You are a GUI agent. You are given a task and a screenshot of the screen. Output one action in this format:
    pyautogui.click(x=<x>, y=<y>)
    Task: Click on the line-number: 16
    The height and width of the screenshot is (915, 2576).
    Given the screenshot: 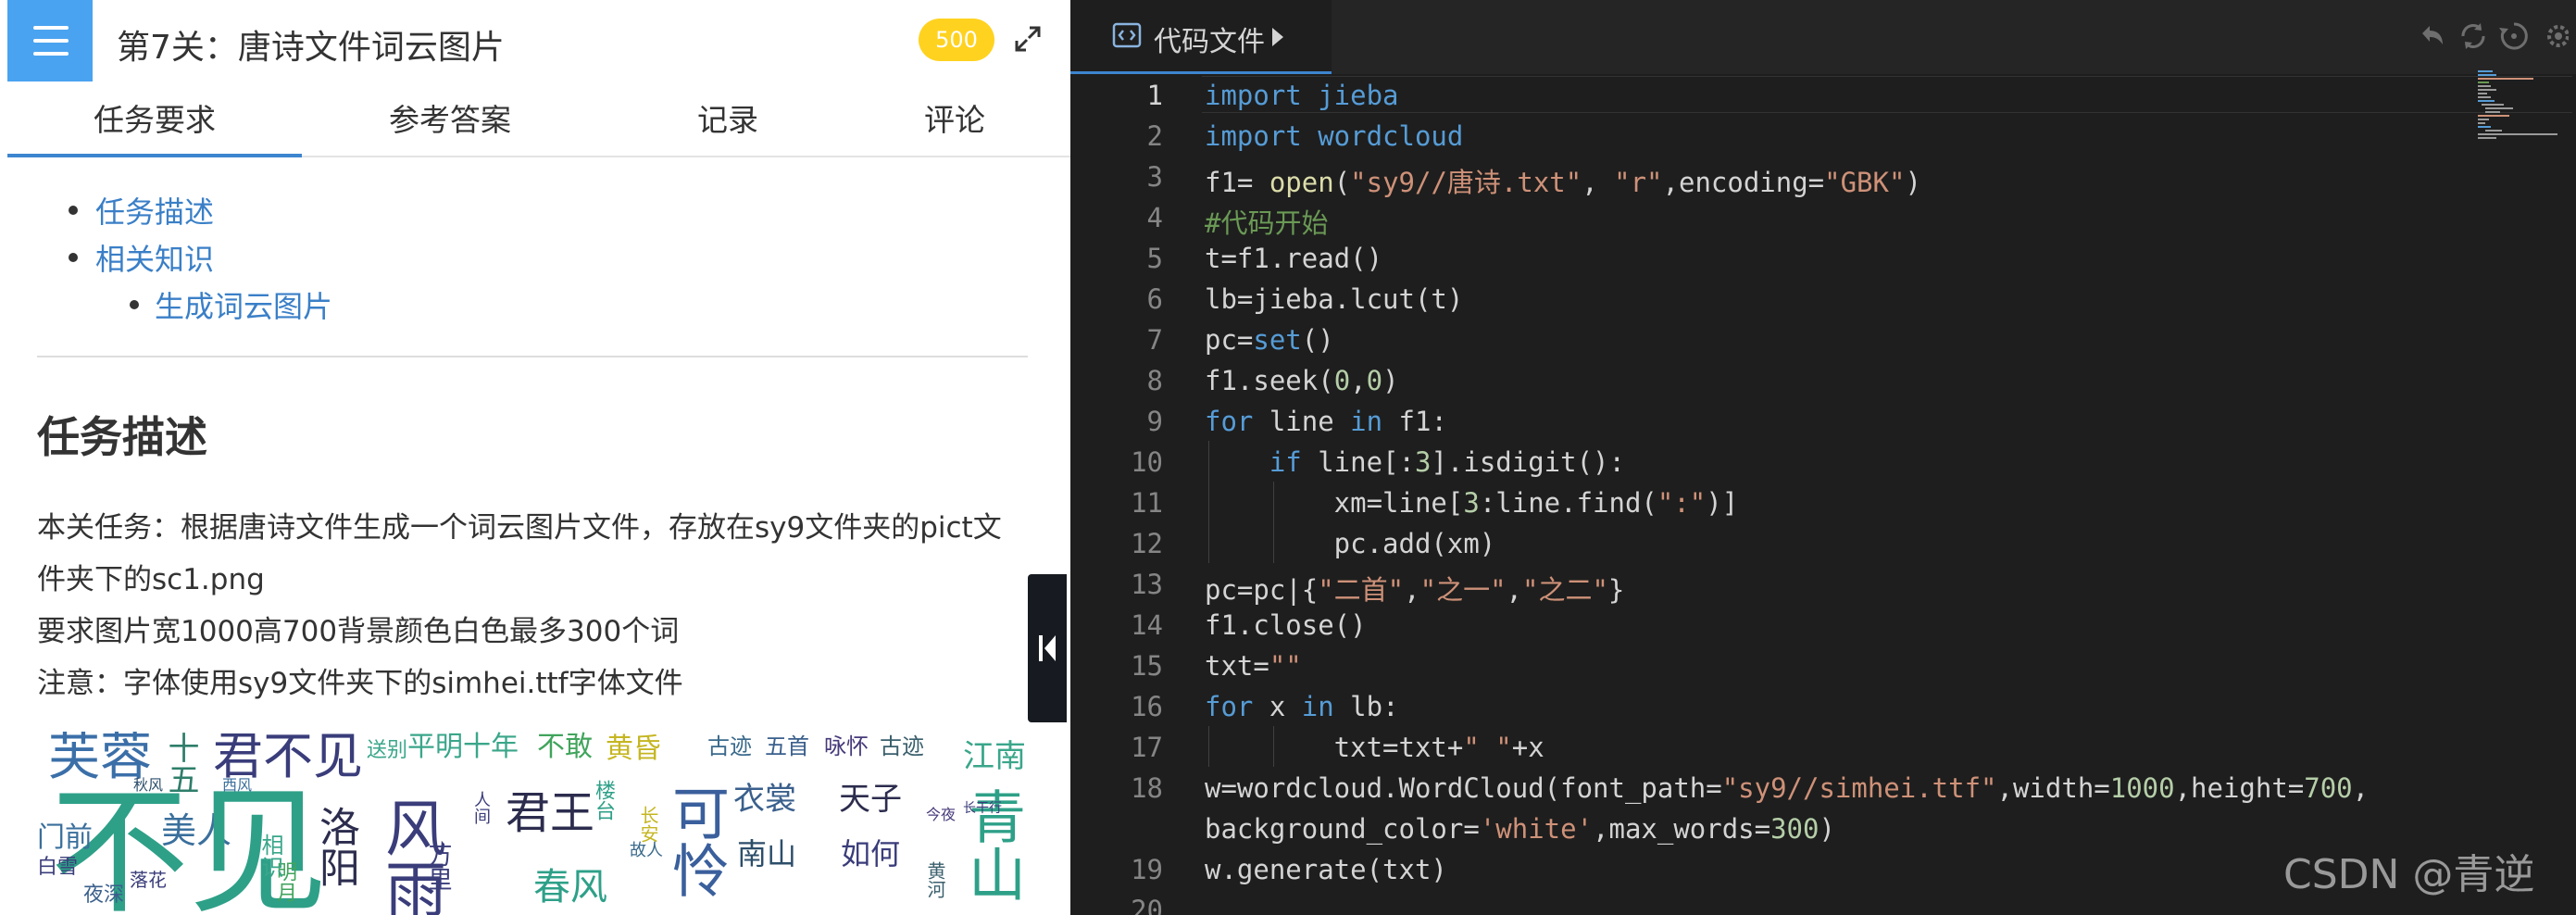 What is the action you would take?
    pyautogui.click(x=1147, y=706)
    